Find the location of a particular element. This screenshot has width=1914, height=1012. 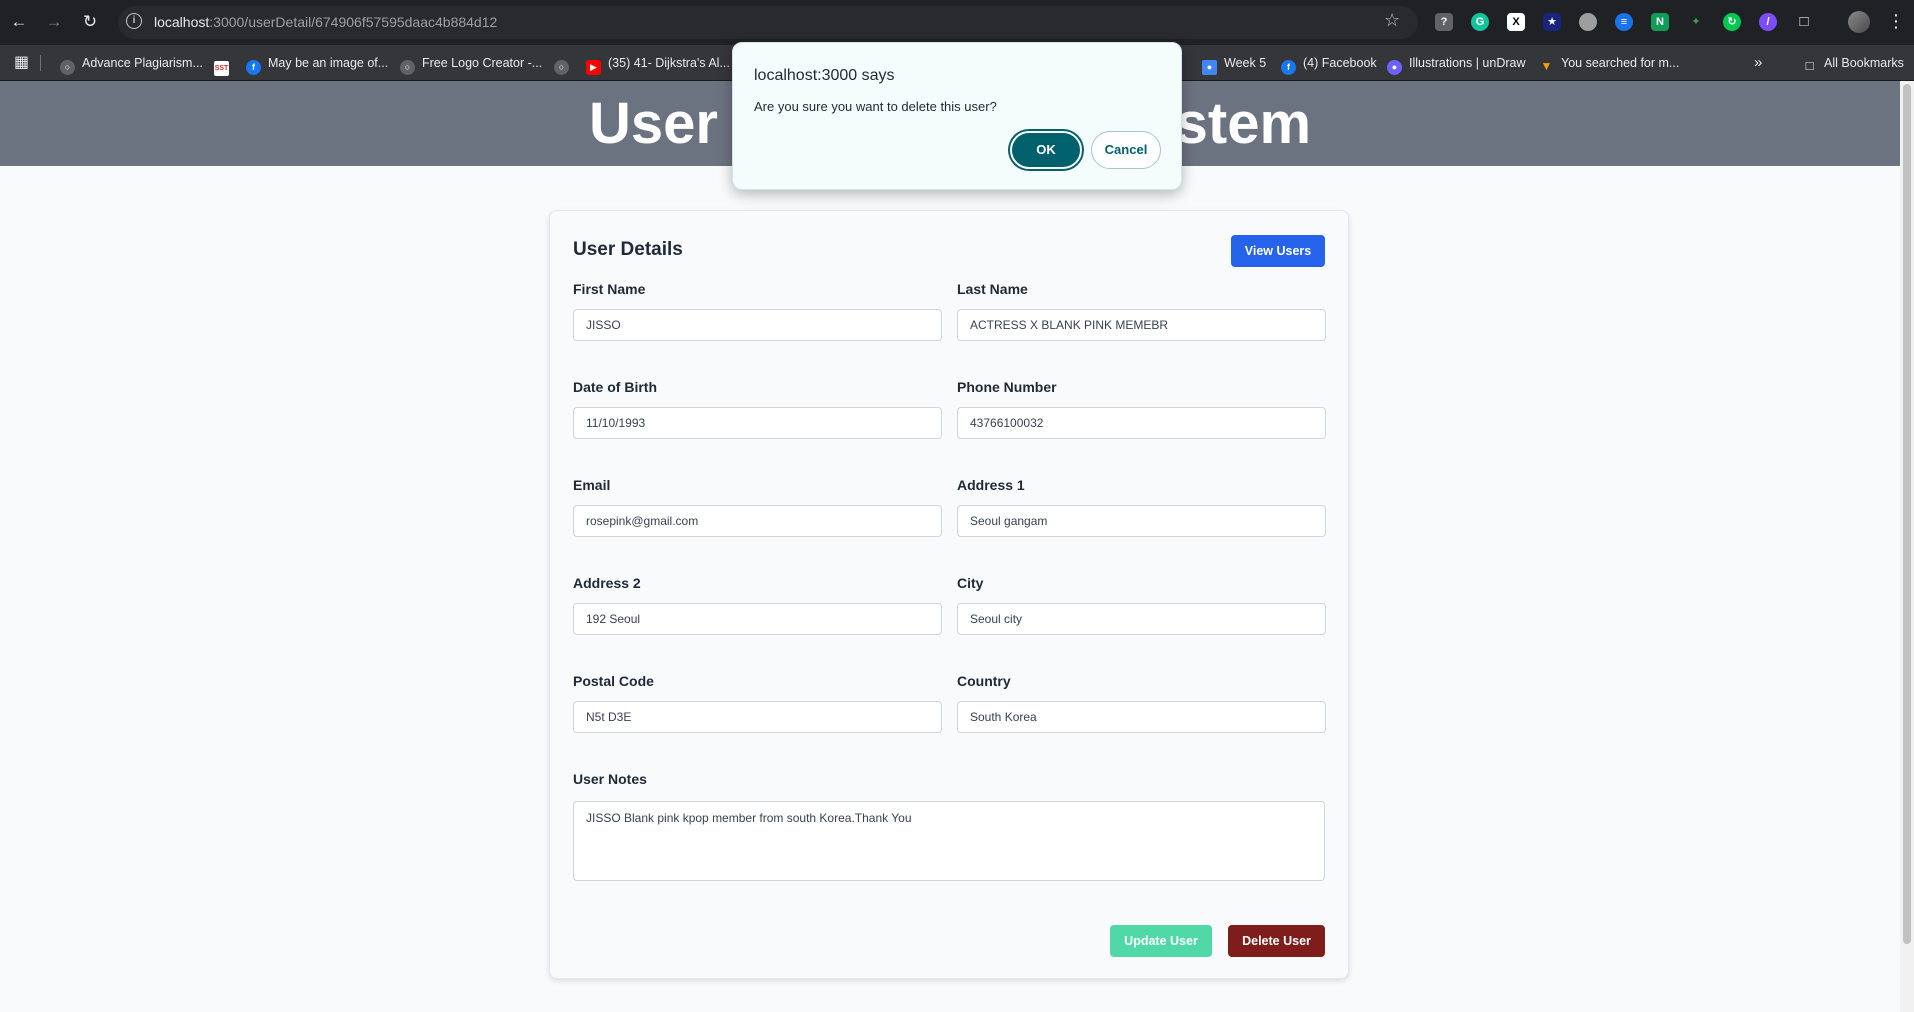

url-host: localhost is located at coordinates (182, 22).